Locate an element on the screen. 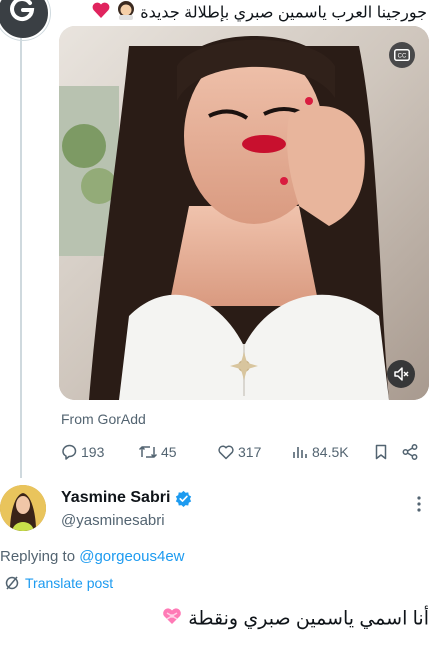  tweet-text: جورجينا العرب ياسمين صبري بإطلالة جديدة is located at coordinates (257, 13).